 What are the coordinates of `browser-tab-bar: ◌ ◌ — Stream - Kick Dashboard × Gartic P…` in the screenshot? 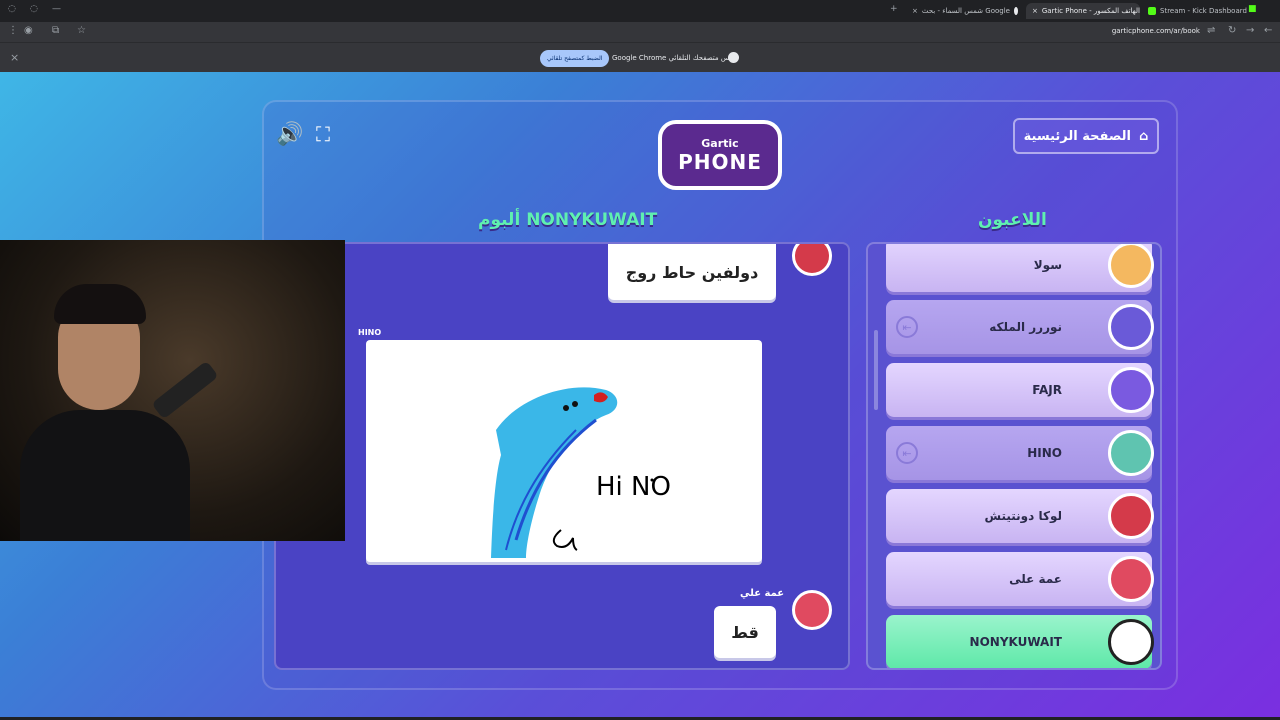 It's located at (640, 11).